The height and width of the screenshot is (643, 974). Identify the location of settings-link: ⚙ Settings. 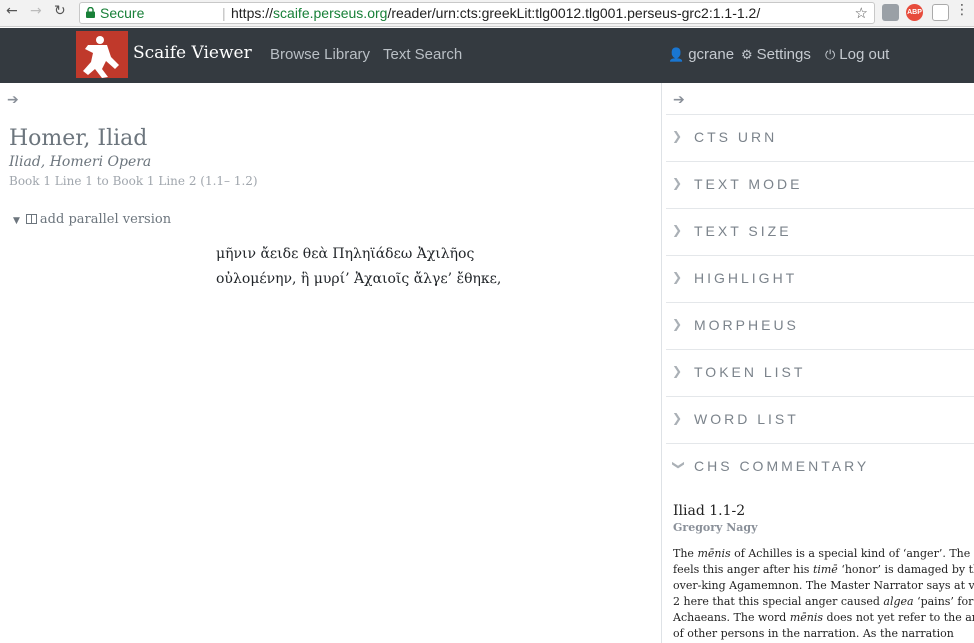
(776, 54).